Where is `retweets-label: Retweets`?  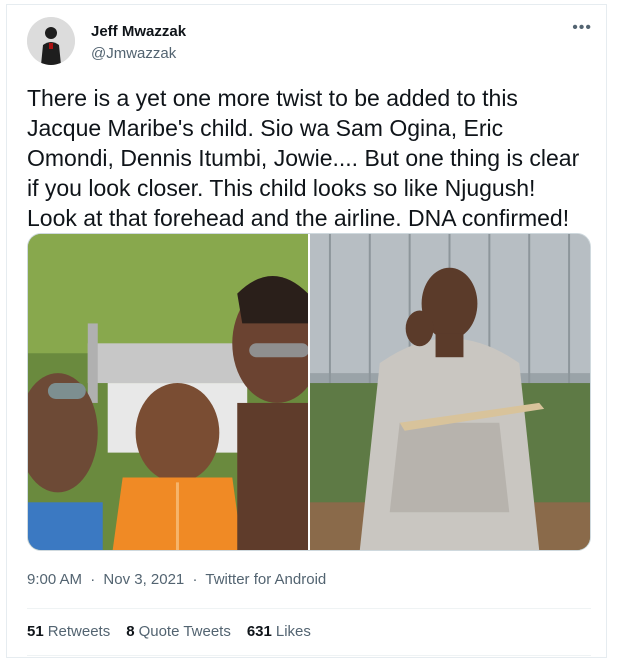 retweets-label: Retweets is located at coordinates (79, 631).